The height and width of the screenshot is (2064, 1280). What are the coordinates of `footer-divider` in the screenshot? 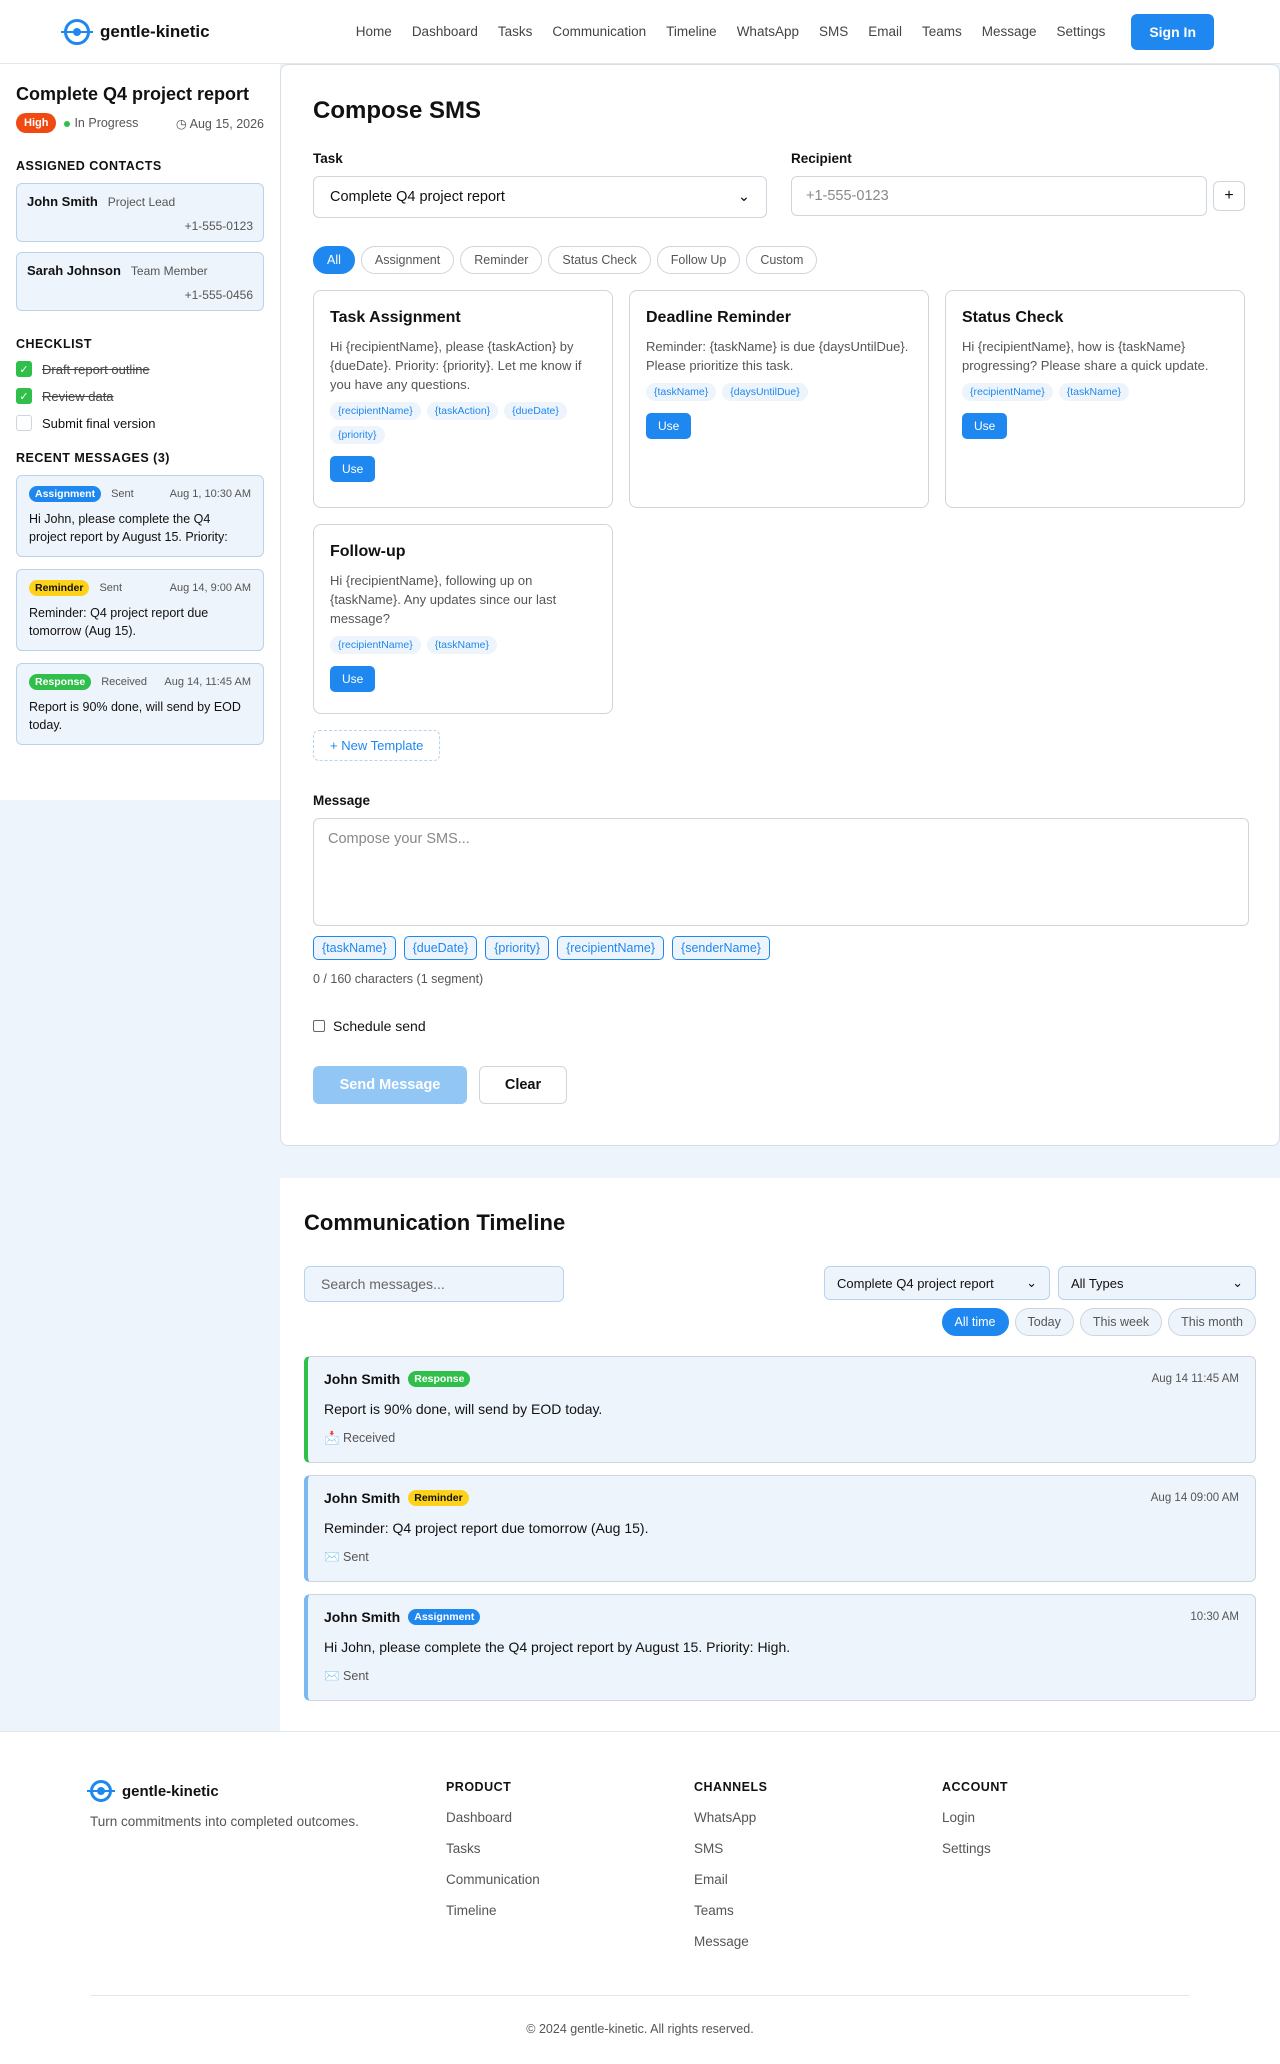 It's located at (640, 1995).